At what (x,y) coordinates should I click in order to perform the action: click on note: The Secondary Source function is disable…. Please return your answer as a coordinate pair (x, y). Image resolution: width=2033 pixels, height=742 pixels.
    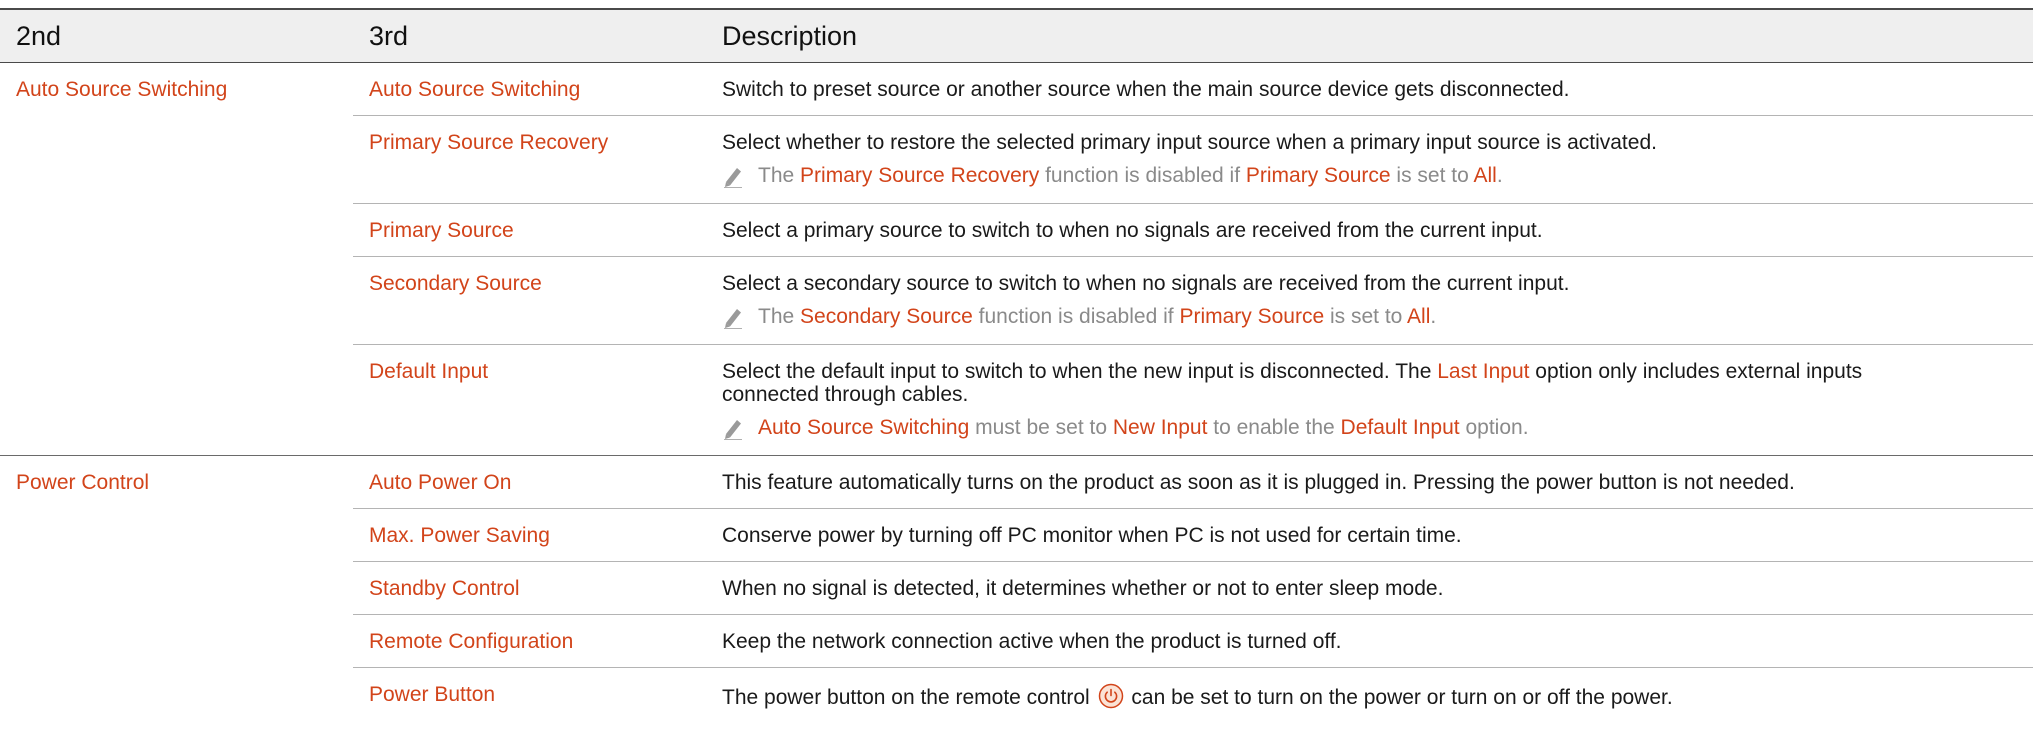
    Looking at the image, I should click on (1367, 317).